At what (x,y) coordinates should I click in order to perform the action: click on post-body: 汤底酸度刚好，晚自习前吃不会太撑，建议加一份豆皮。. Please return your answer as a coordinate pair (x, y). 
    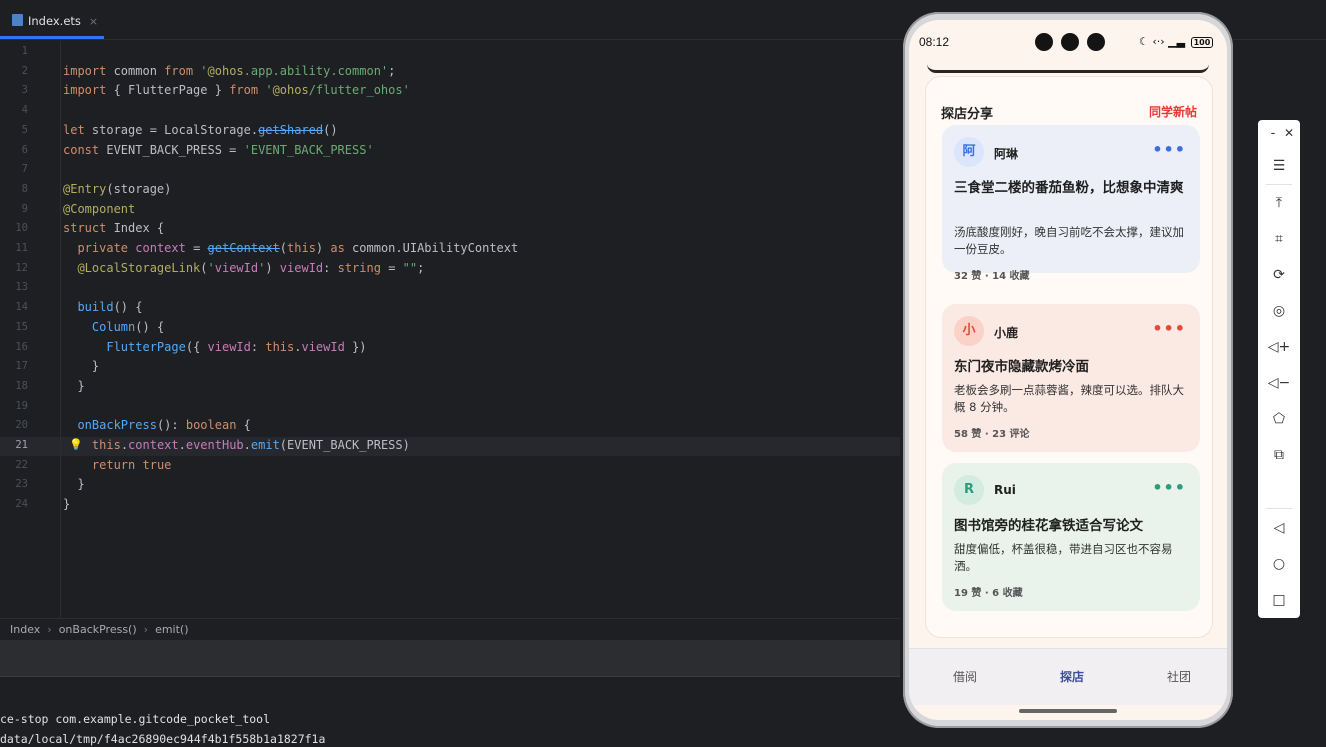
    Looking at the image, I should click on (1069, 240).